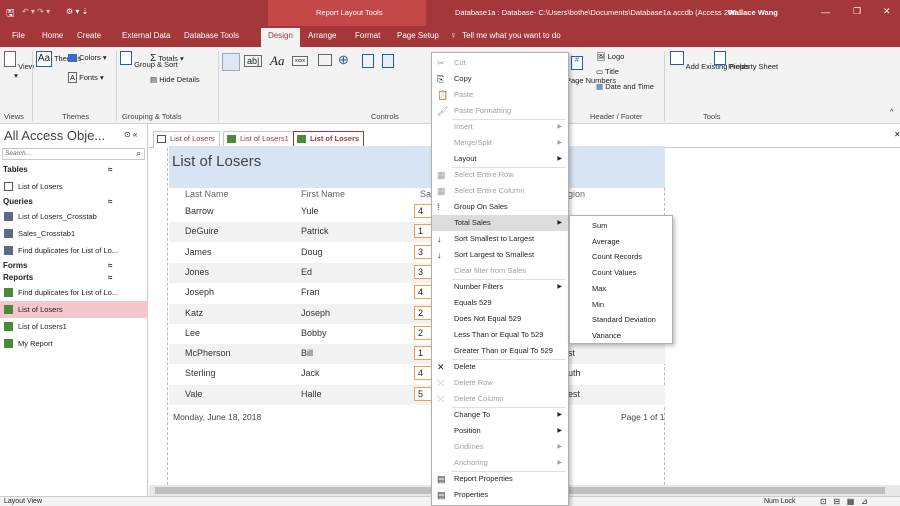 The image size is (900, 506). What do you see at coordinates (500, 463) in the screenshot?
I see `menu-item-anchoring: Anchoring ▶` at bounding box center [500, 463].